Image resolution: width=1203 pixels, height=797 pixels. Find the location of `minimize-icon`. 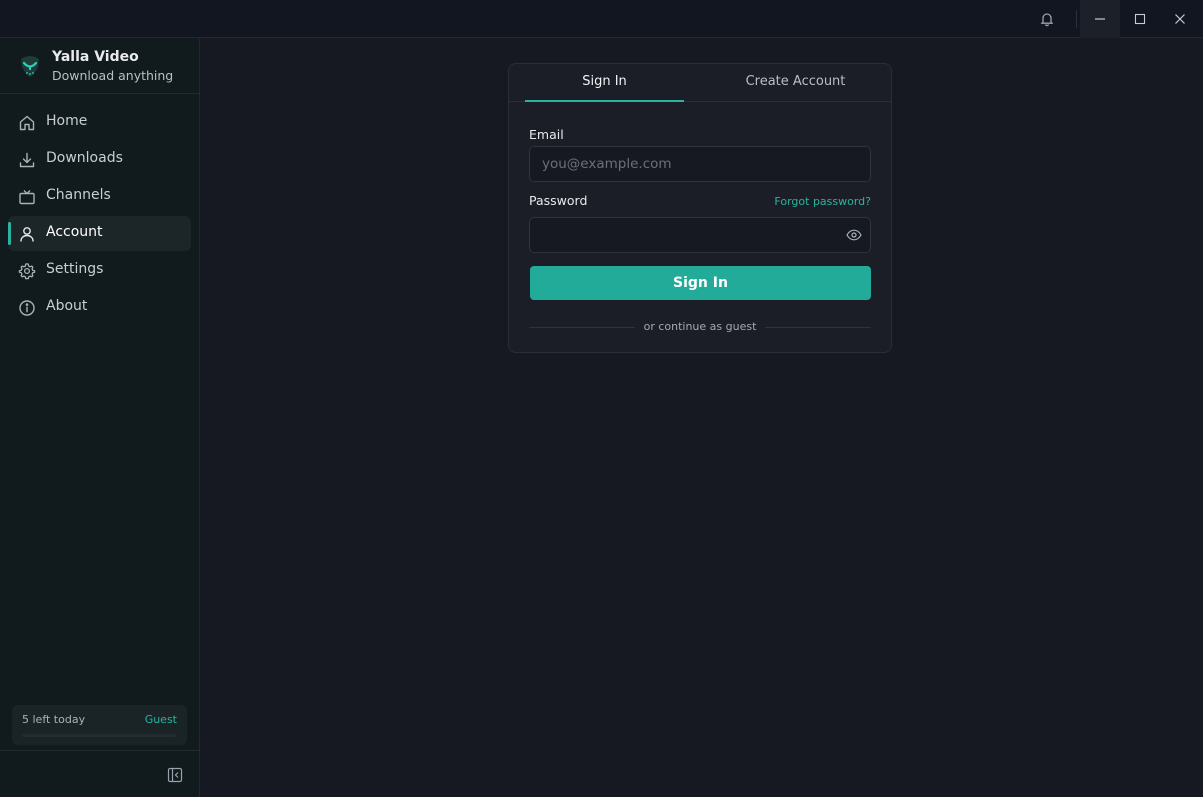

minimize-icon is located at coordinates (1100, 19).